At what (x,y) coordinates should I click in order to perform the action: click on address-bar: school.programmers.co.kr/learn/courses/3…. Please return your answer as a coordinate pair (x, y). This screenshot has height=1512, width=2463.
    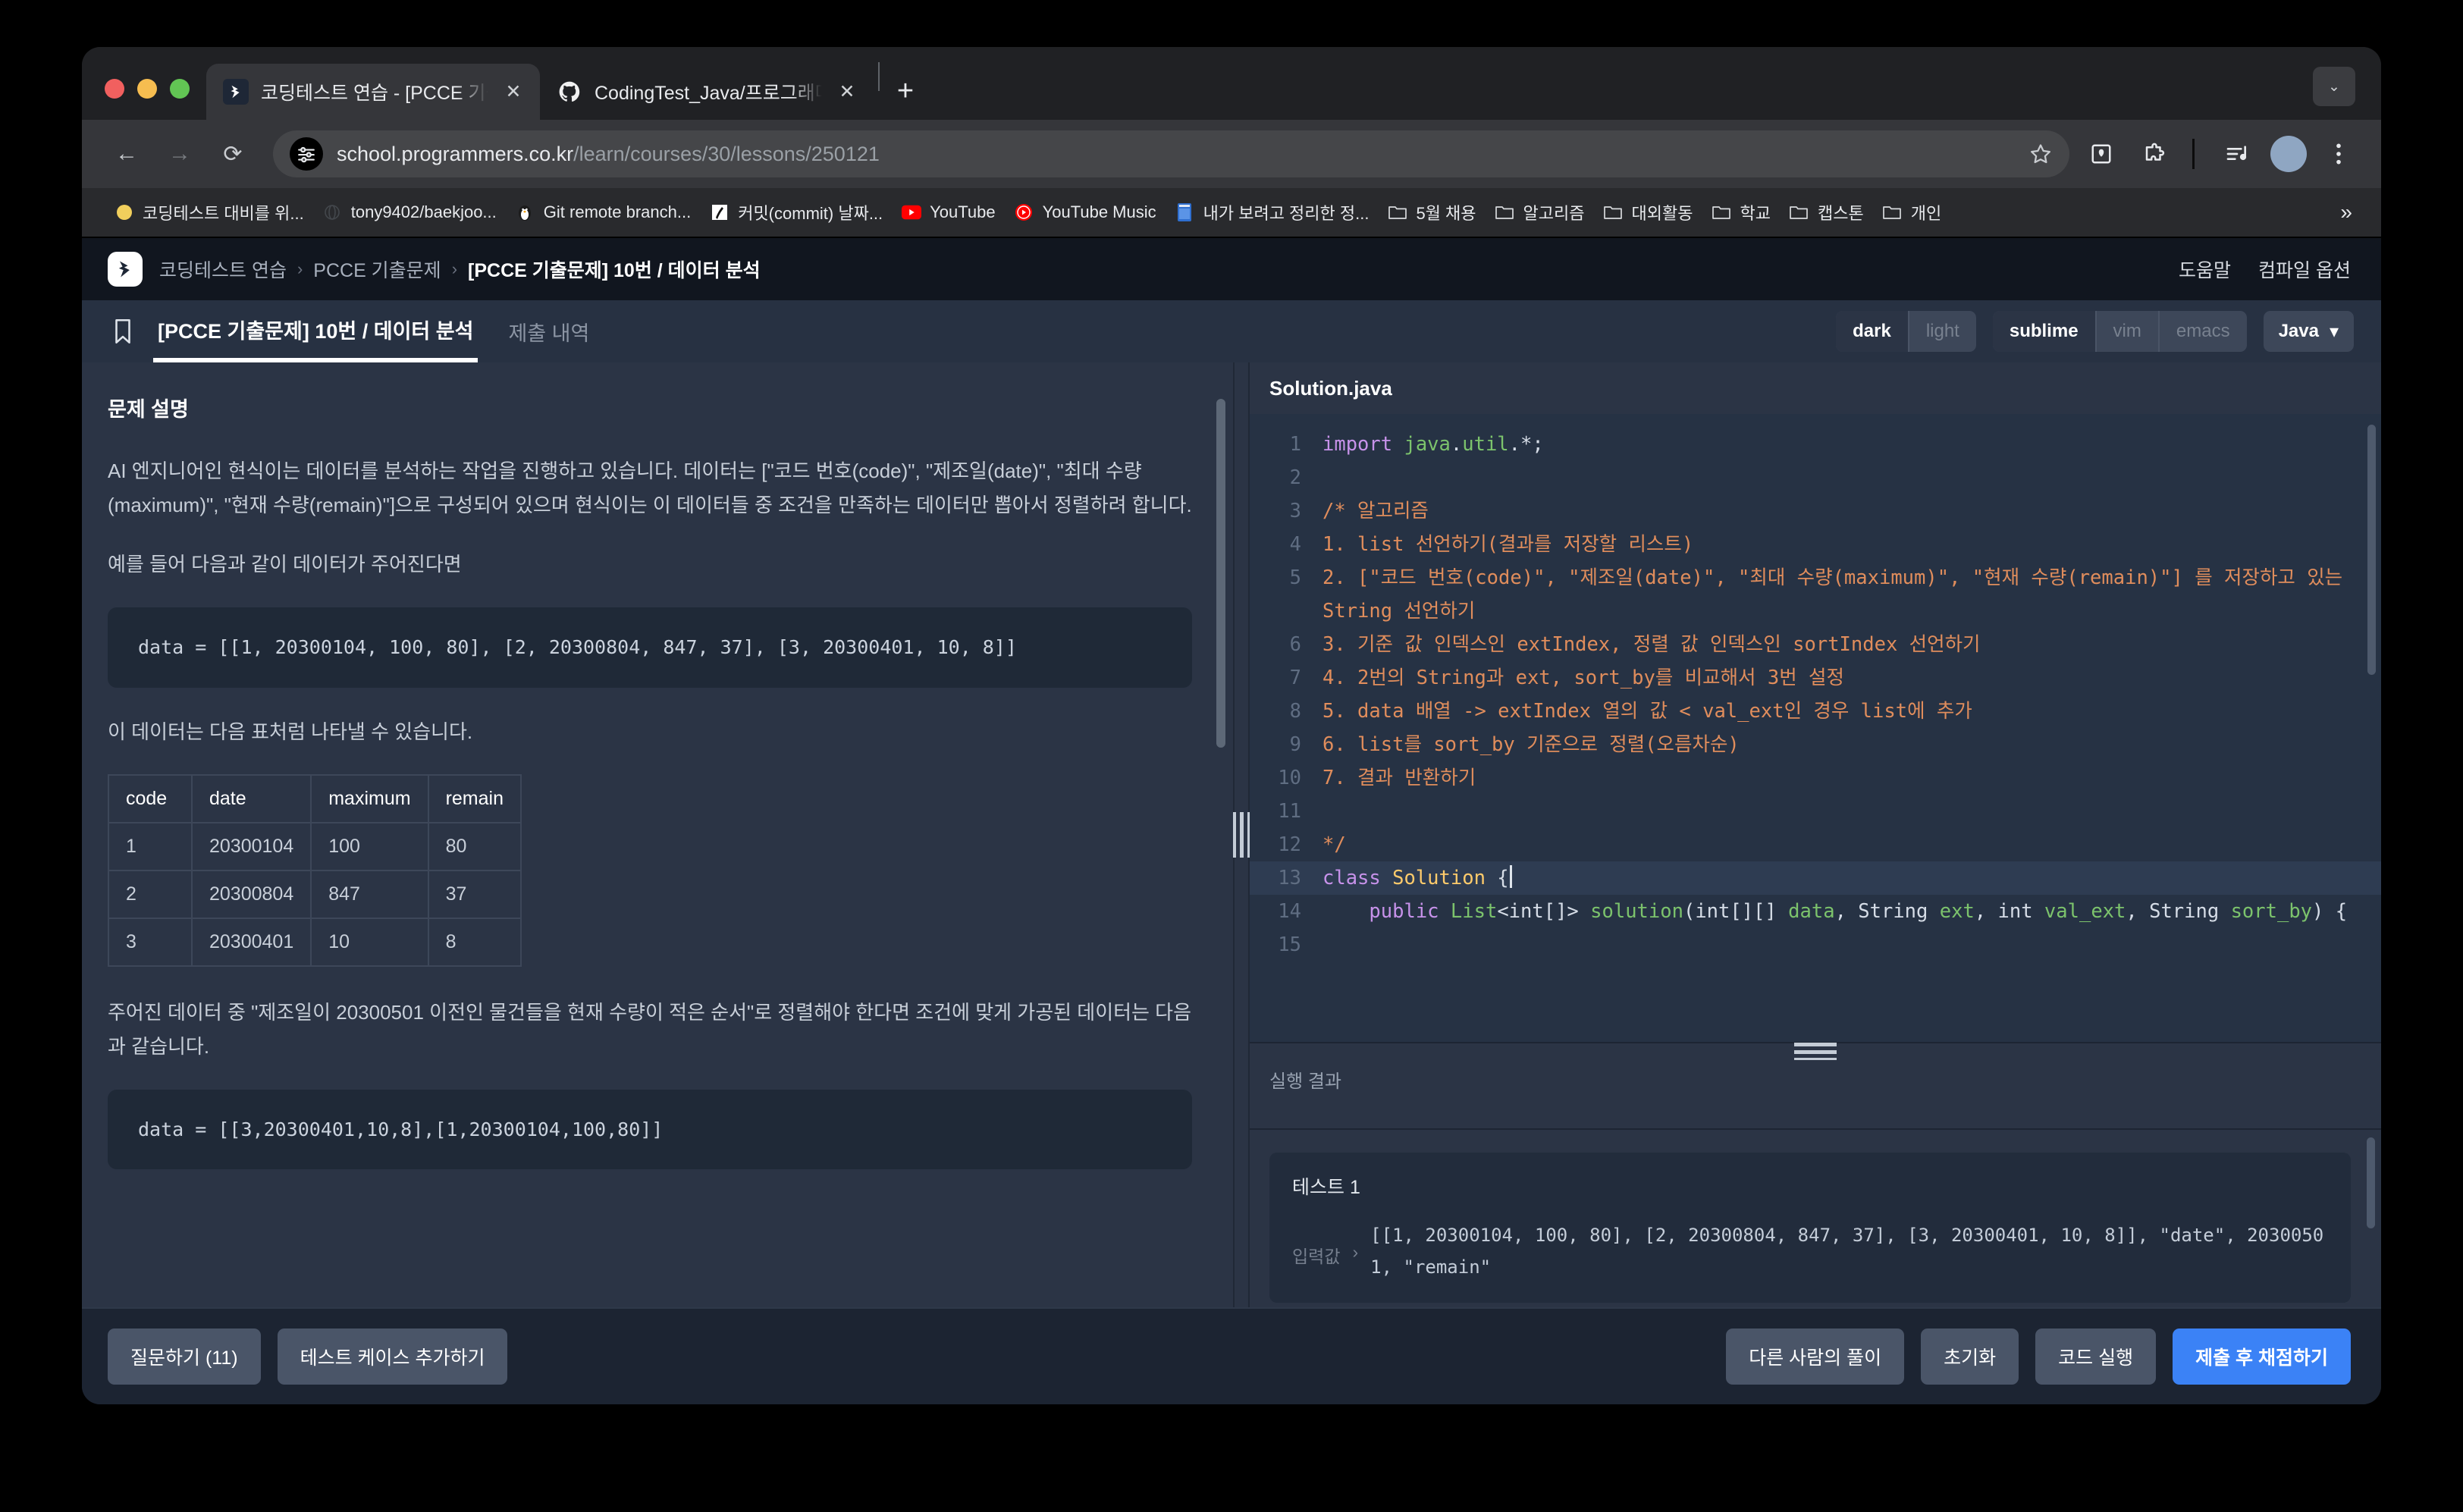
    Looking at the image, I should click on (1171, 153).